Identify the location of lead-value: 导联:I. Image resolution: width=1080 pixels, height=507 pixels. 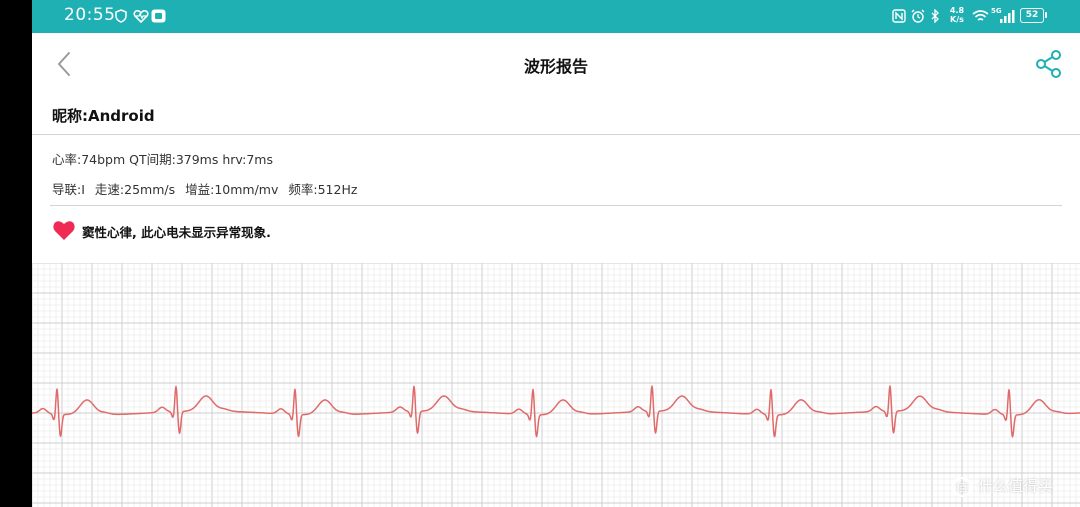
(68, 189).